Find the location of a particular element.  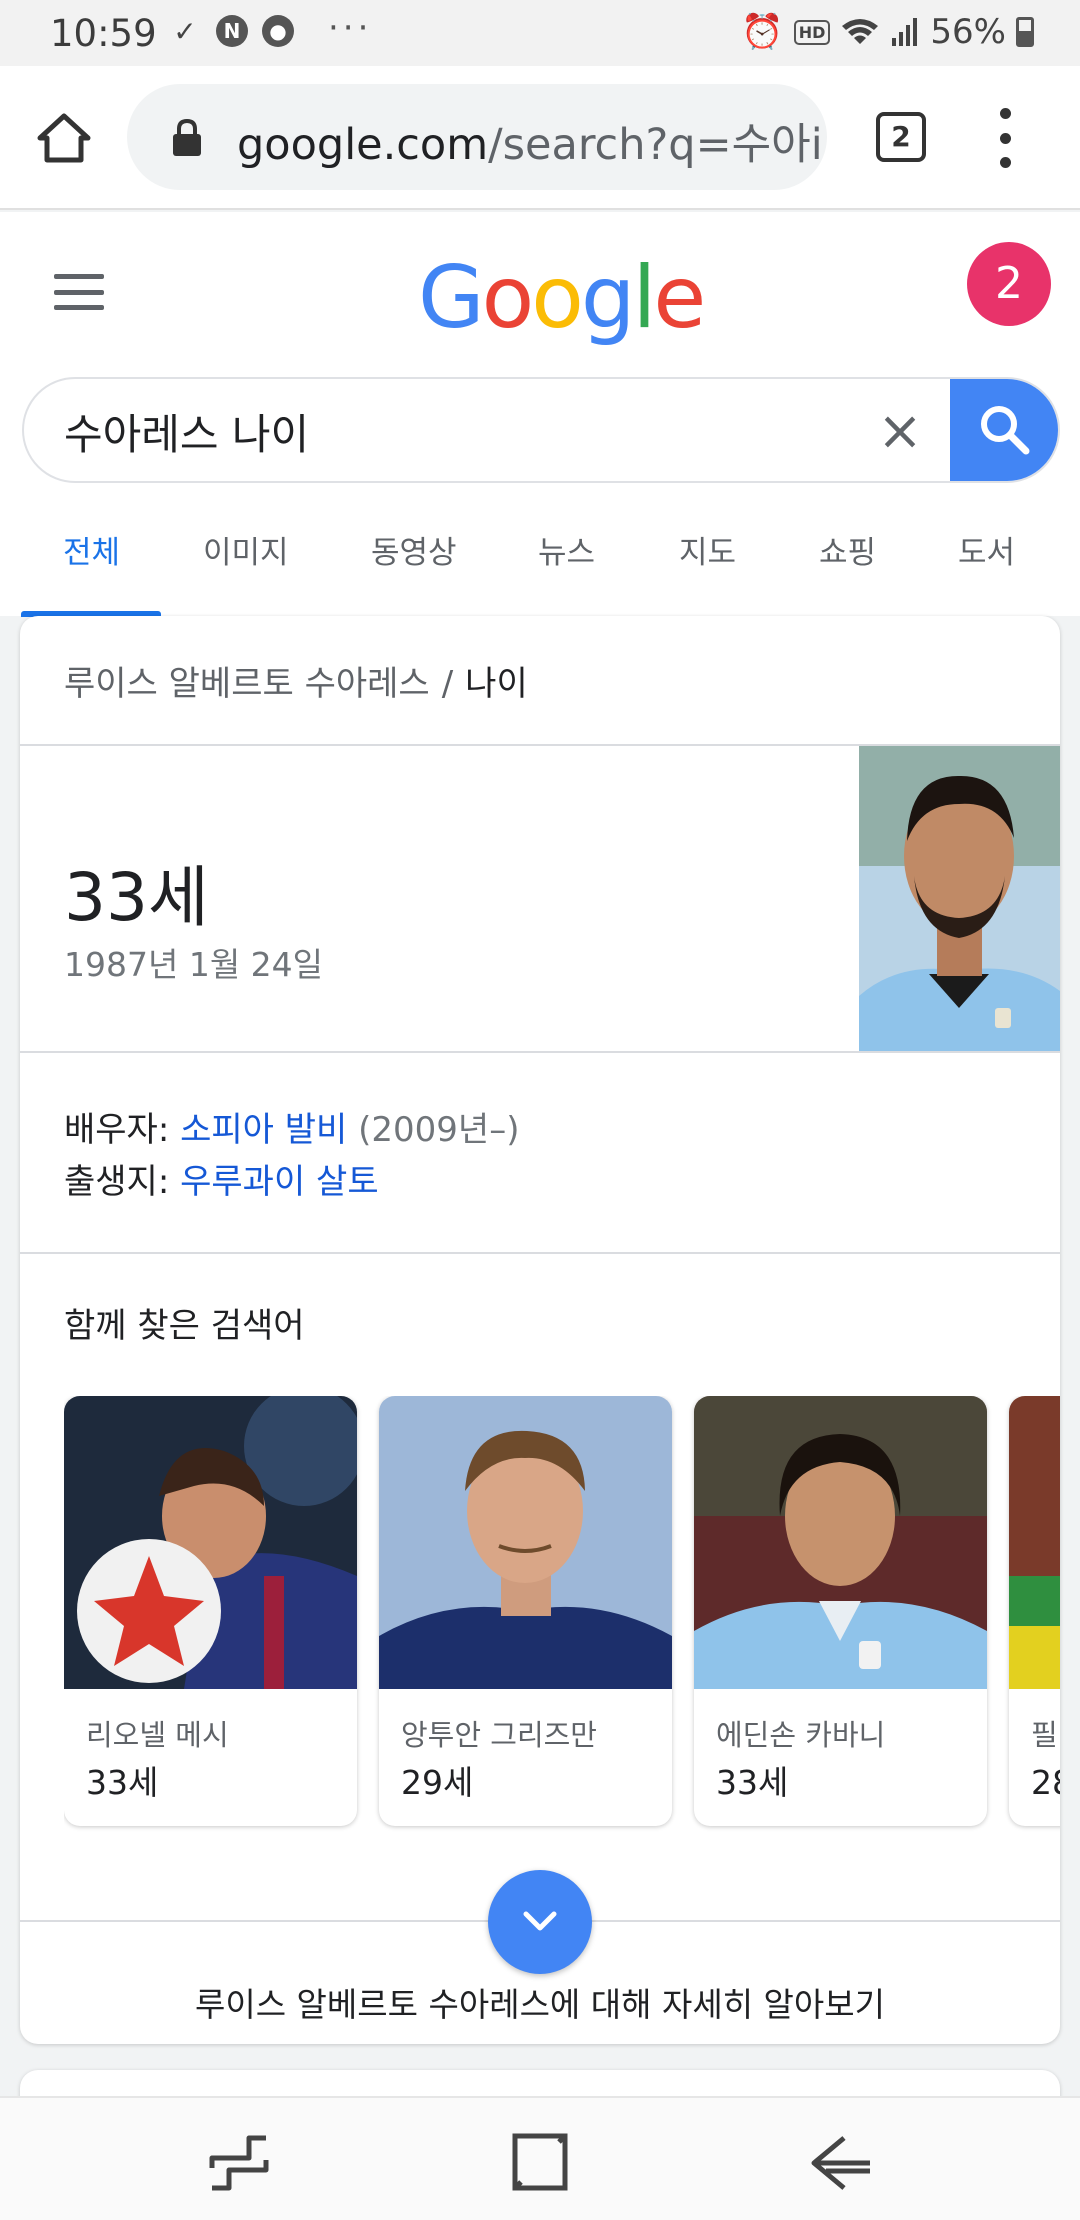

birthplace-link: 우루과이 살토 is located at coordinates (279, 1182).